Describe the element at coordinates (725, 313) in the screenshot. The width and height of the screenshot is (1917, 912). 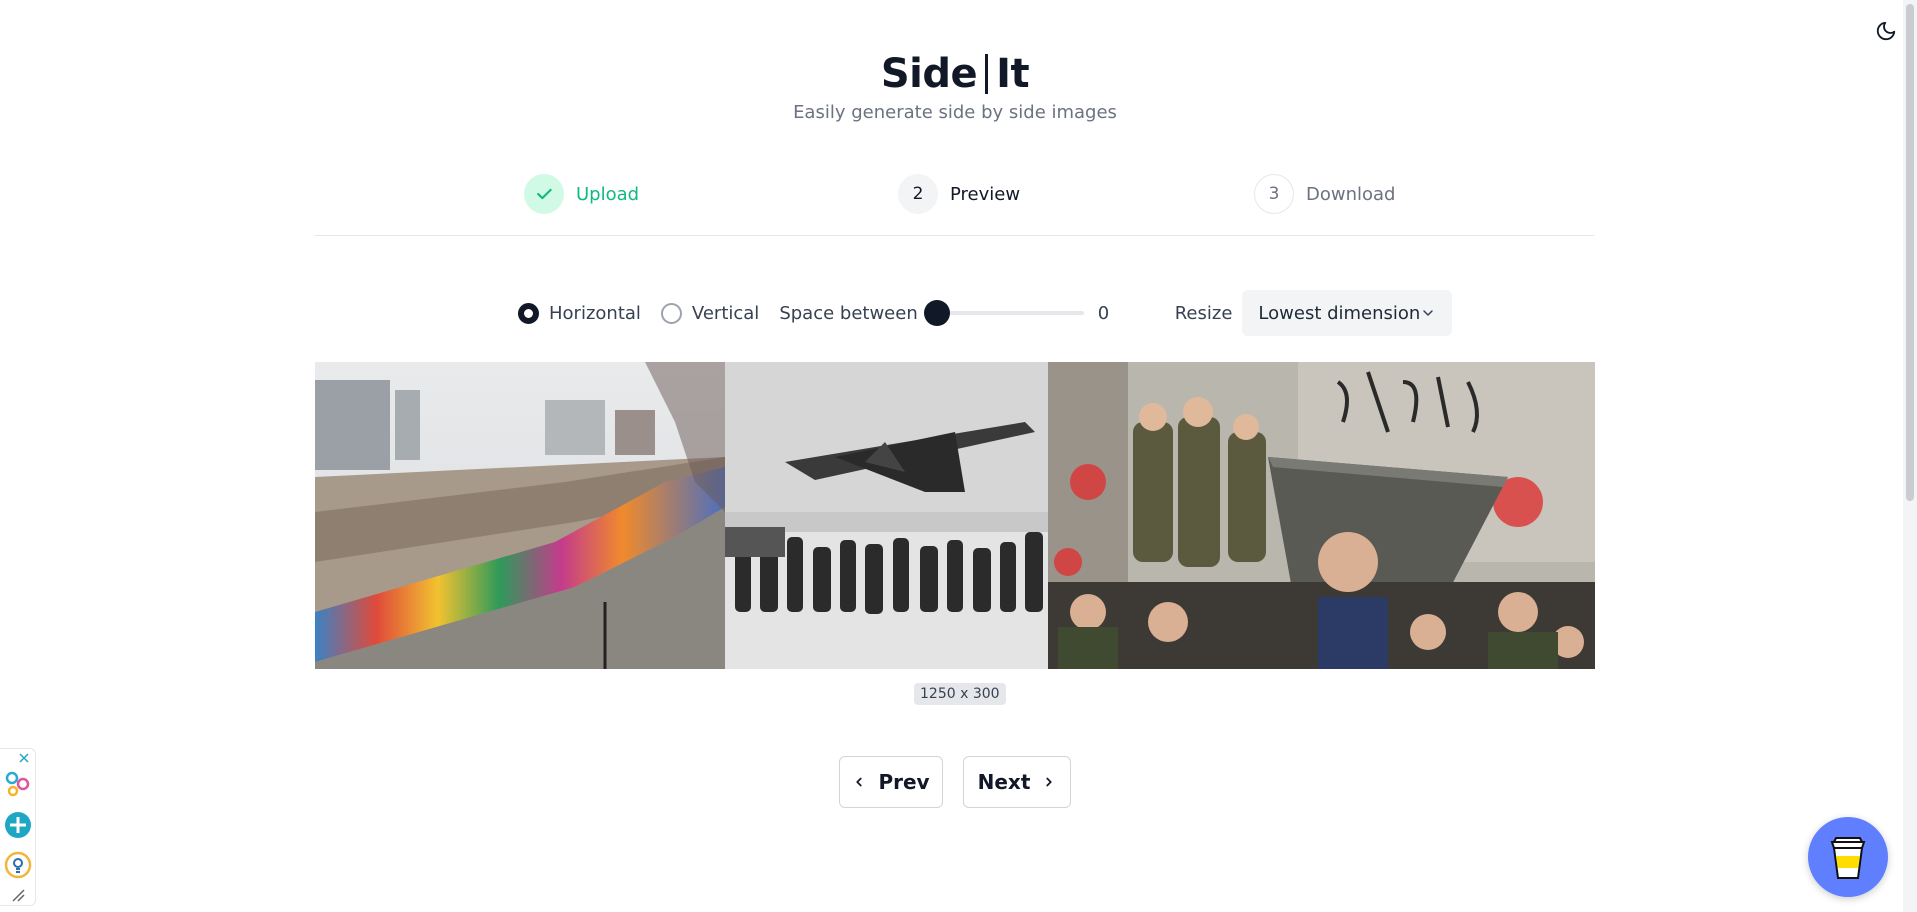
I see `vertical-label: Vertical` at that location.